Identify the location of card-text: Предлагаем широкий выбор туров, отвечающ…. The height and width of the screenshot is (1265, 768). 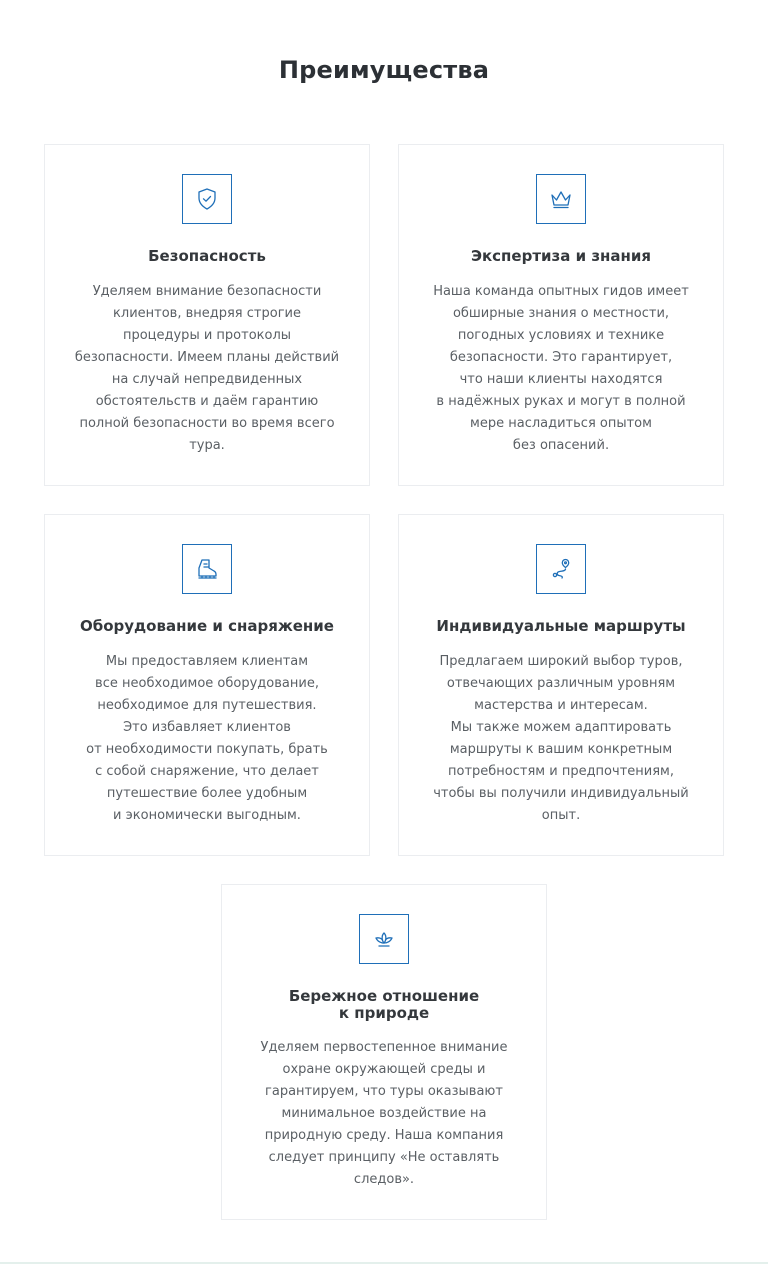
(561, 738).